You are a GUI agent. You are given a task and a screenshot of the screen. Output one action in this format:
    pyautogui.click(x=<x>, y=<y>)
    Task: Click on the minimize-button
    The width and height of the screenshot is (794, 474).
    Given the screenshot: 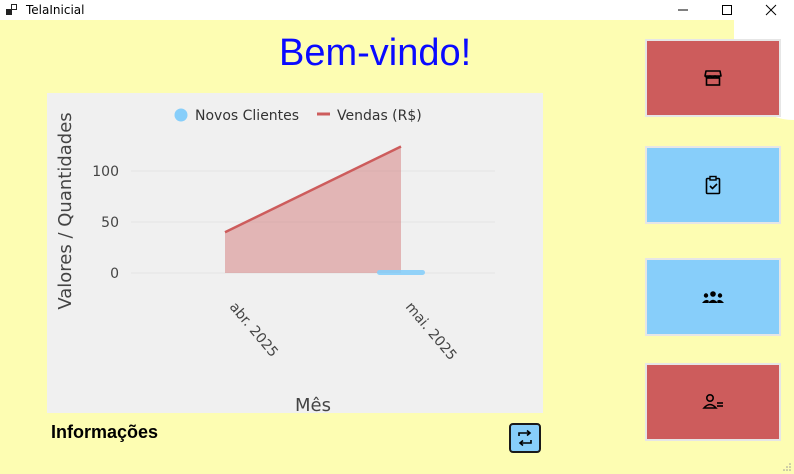 What is the action you would take?
    pyautogui.click(x=683, y=10)
    